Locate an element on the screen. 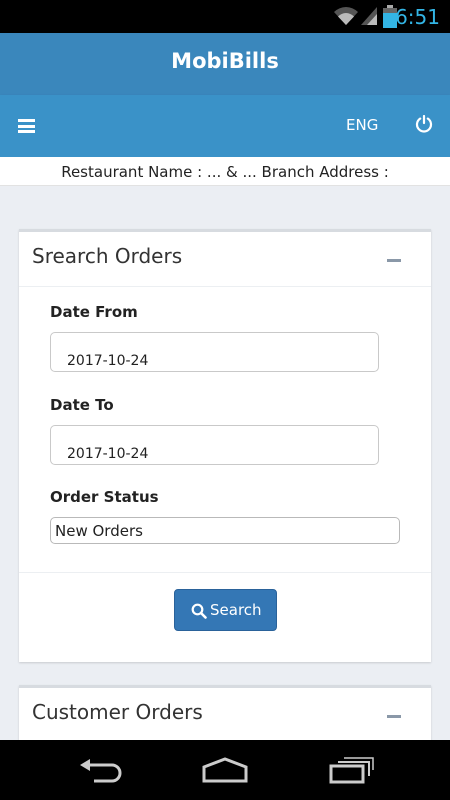  card-divider is located at coordinates (225, 572).